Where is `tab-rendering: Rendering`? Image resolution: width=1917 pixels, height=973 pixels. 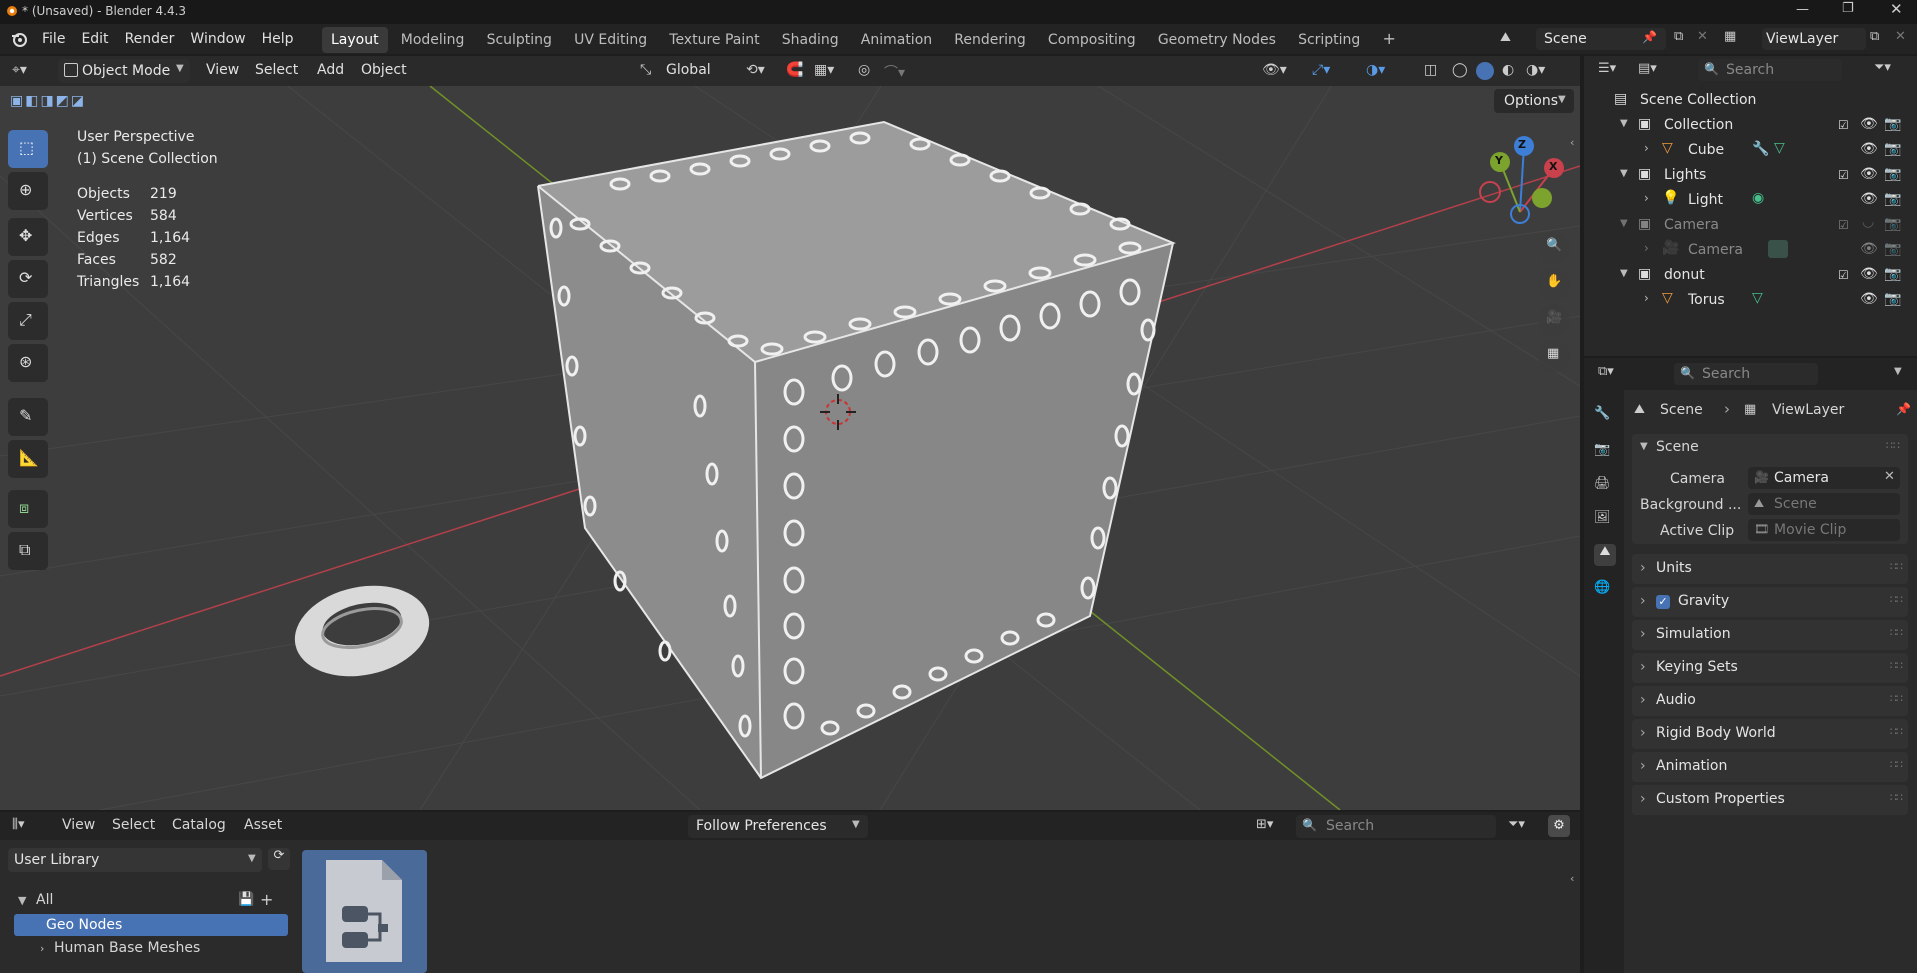 tab-rendering: Rendering is located at coordinates (990, 40).